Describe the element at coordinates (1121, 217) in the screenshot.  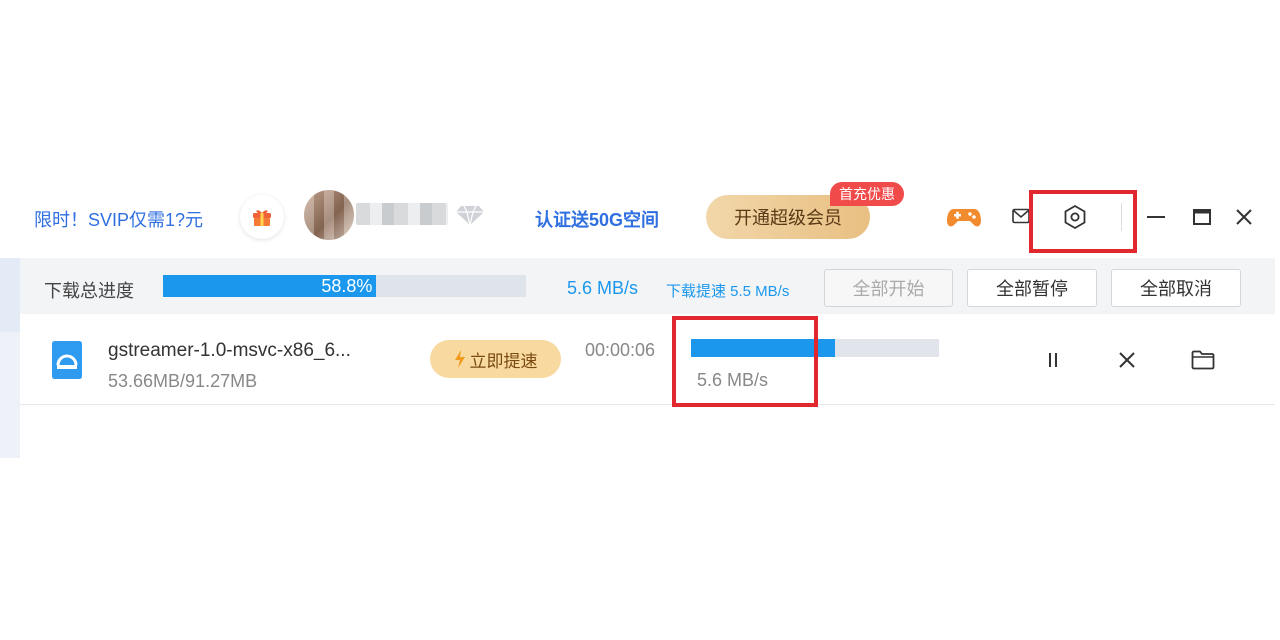
I see `header-divider` at that location.